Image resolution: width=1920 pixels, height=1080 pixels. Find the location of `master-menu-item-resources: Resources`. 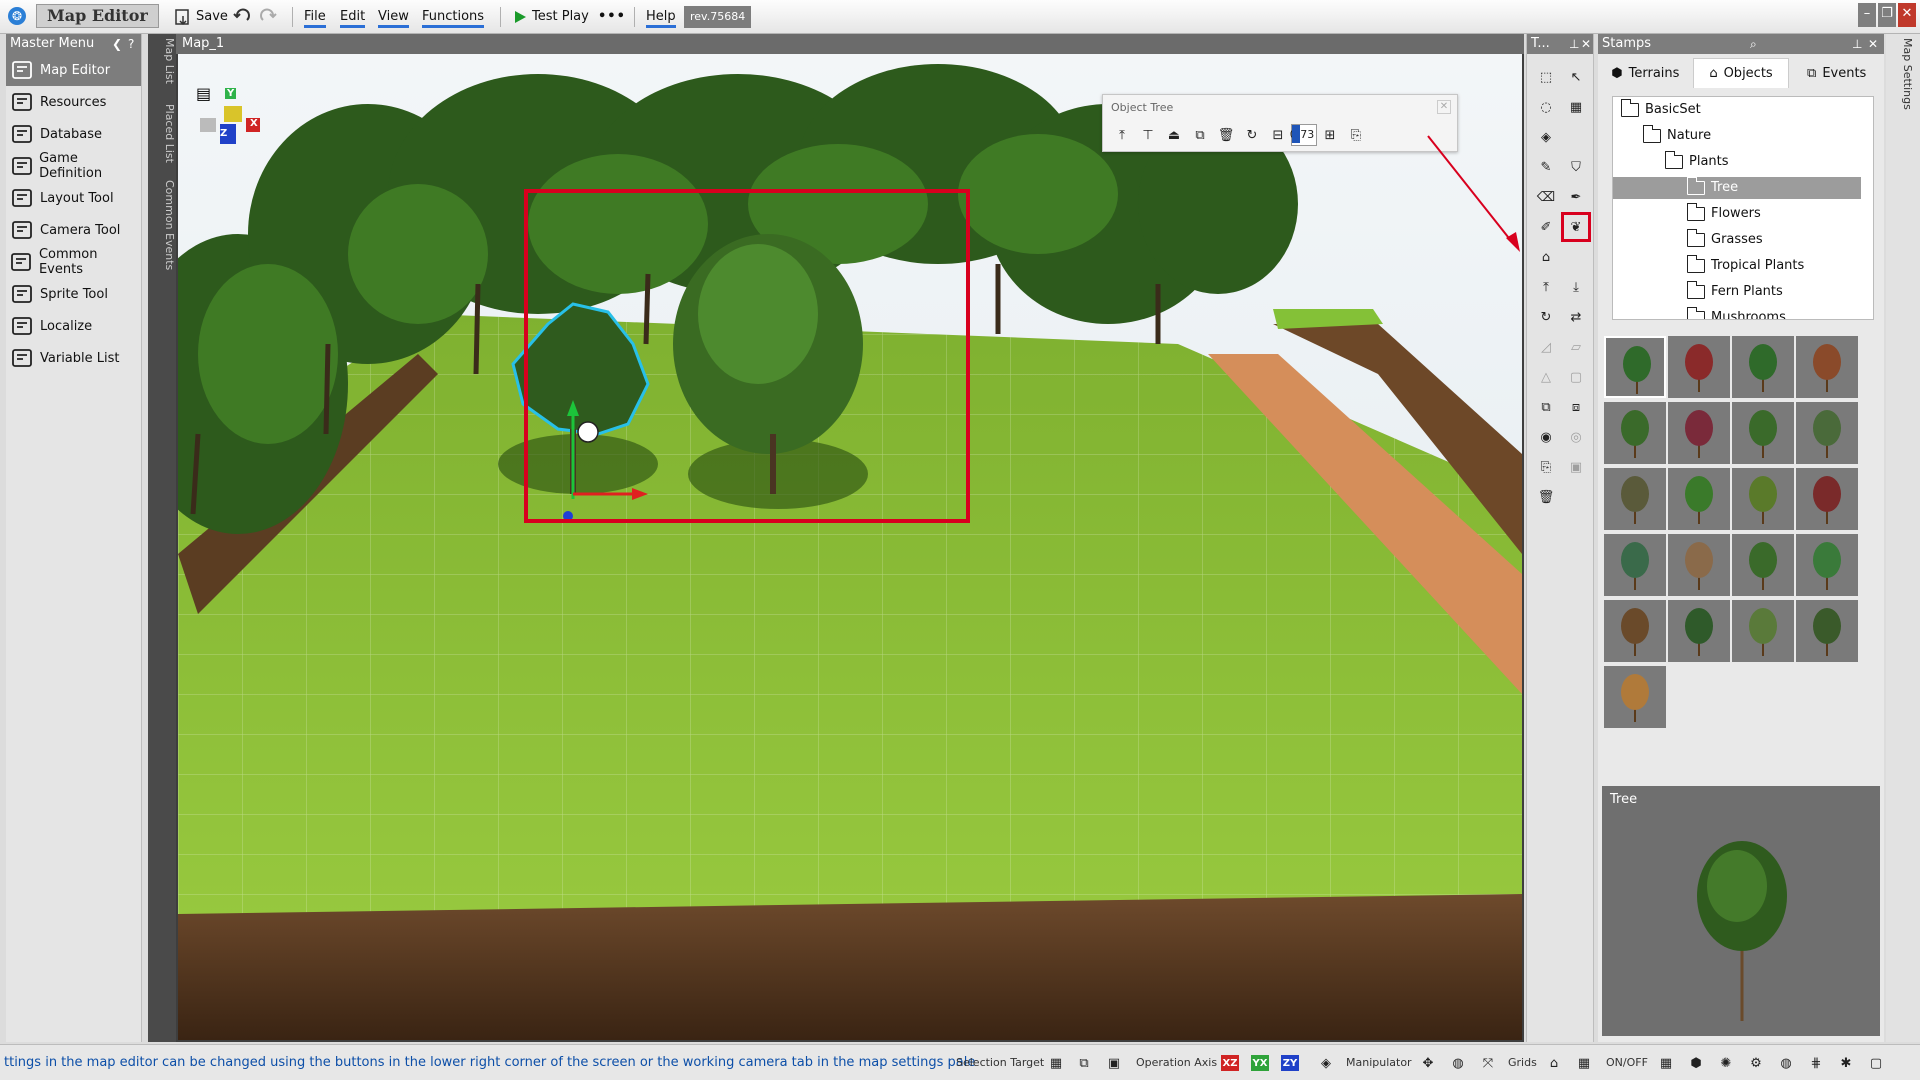

master-menu-item-resources: Resources is located at coordinates (73, 102).